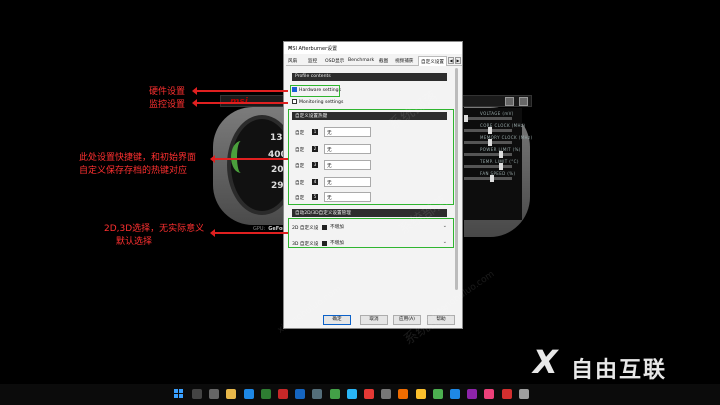 This screenshot has height=405, width=720. I want to click on dialog-tabs: 风扇 监控 OSD显示 Benchmark 截图 视频捕获 自定义设置 ◀ ▶, so click(374, 61).